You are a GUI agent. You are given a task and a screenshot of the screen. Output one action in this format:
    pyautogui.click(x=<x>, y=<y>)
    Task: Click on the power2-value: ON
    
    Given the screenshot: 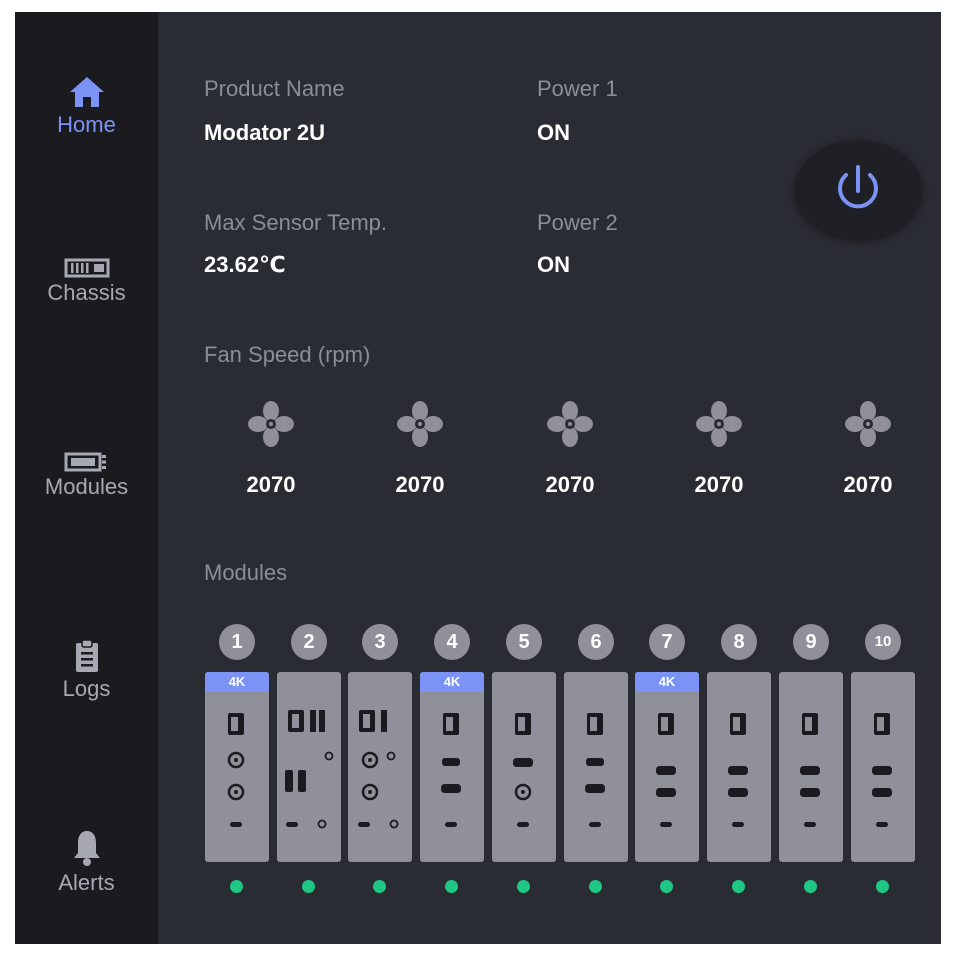 What is the action you would take?
    pyautogui.click(x=553, y=264)
    